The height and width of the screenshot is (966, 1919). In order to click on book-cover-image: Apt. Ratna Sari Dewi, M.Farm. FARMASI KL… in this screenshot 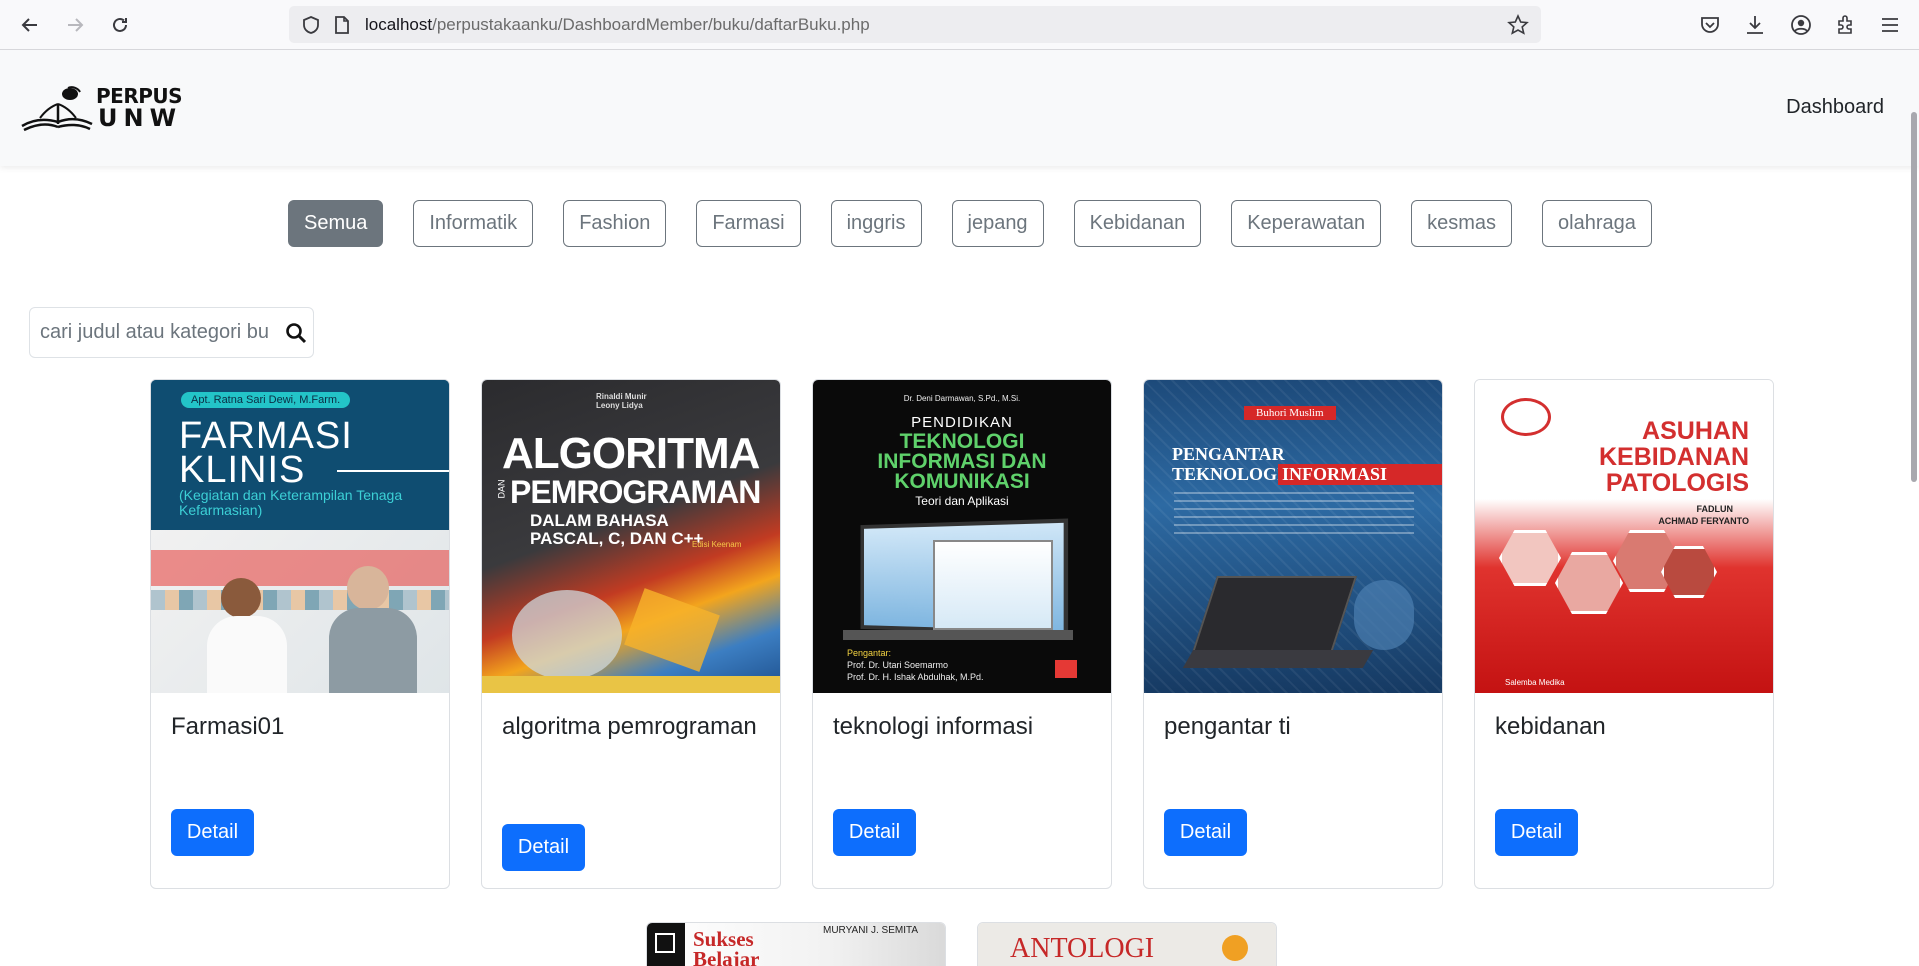, I will do `click(300, 536)`.